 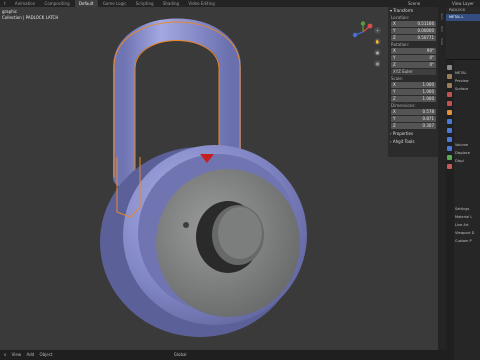 What do you see at coordinates (115, 3) in the screenshot?
I see `tab-game-logic: Game Logic` at bounding box center [115, 3].